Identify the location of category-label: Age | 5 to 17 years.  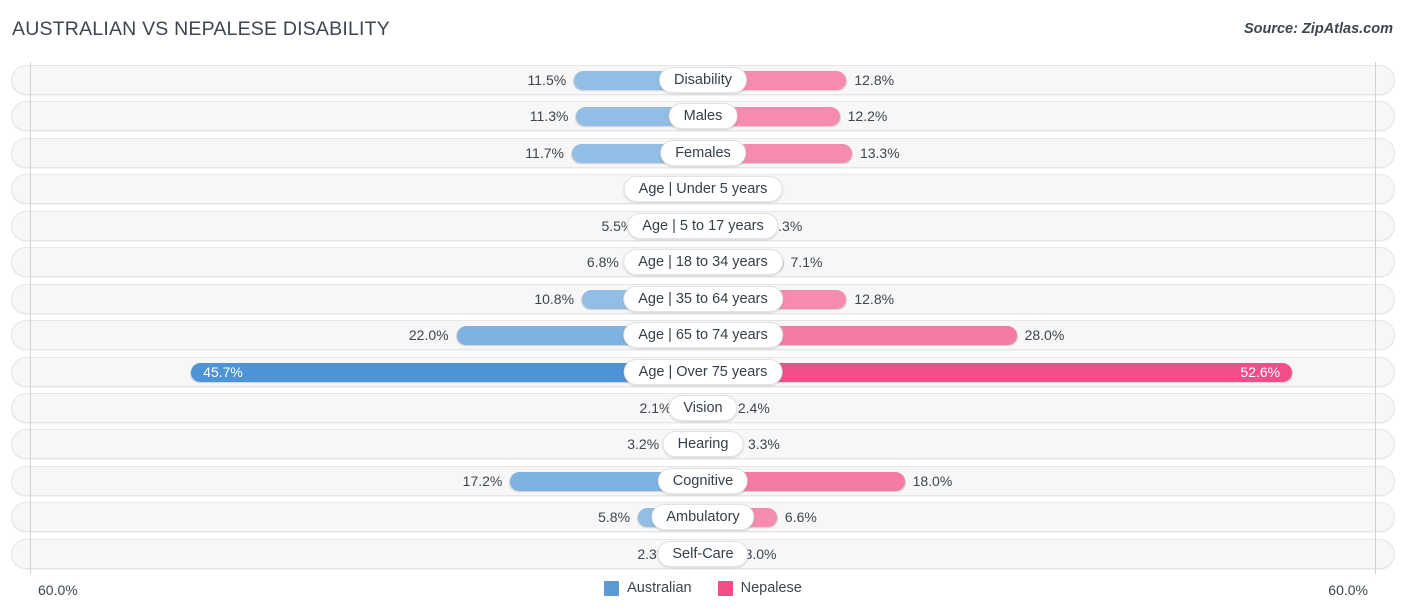
(703, 225).